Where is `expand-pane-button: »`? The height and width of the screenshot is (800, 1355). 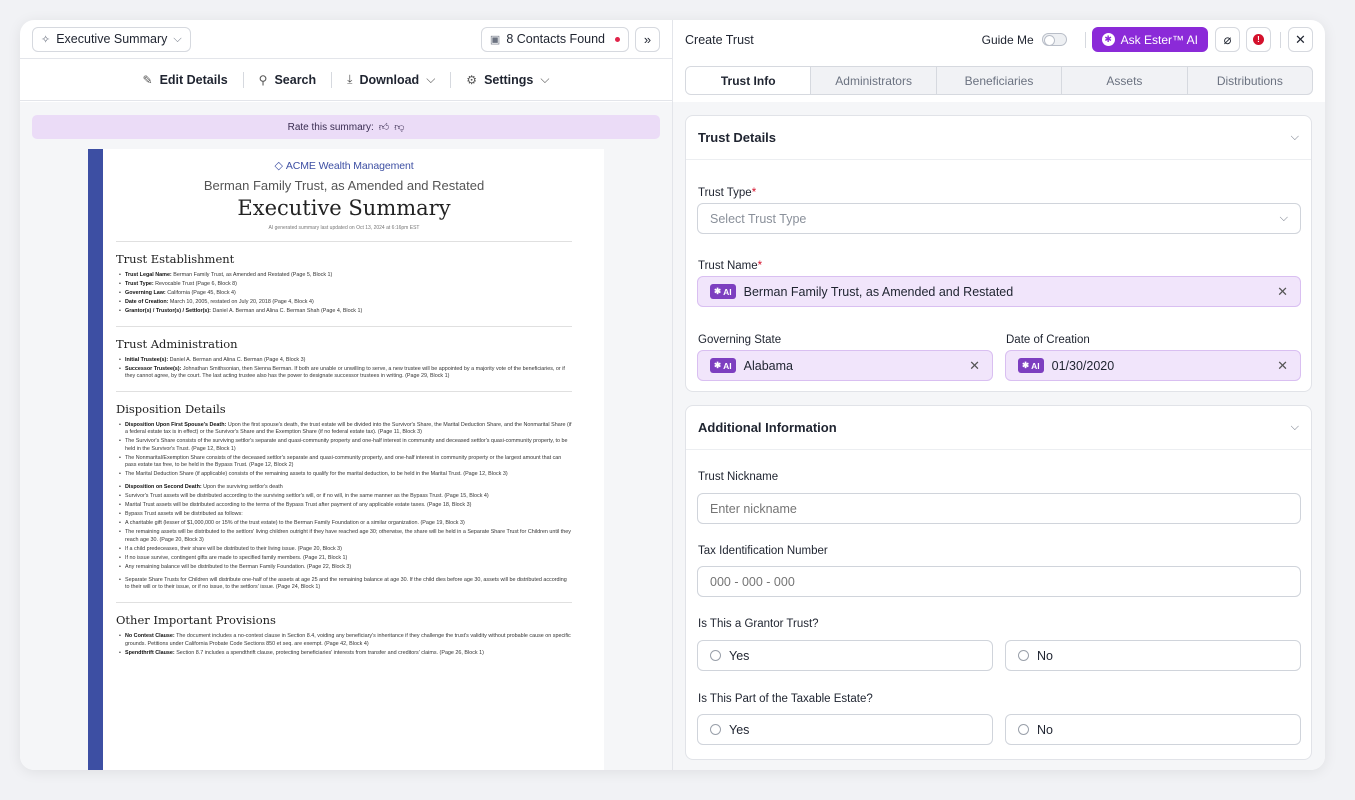
expand-pane-button: » is located at coordinates (647, 39).